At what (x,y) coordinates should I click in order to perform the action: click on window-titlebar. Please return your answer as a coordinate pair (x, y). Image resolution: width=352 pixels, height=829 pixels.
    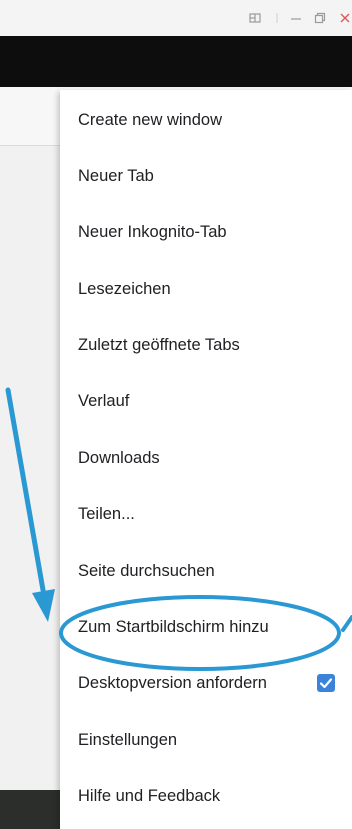
    Looking at the image, I should click on (176, 18).